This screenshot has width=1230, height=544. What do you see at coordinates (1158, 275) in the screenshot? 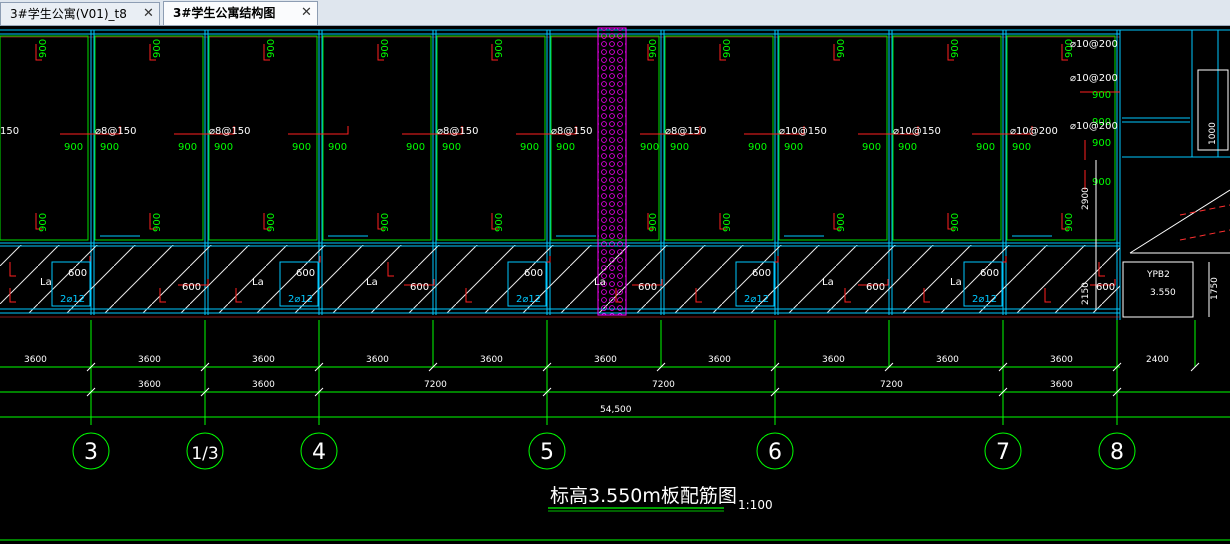
I see `beam-label: YPB2` at bounding box center [1158, 275].